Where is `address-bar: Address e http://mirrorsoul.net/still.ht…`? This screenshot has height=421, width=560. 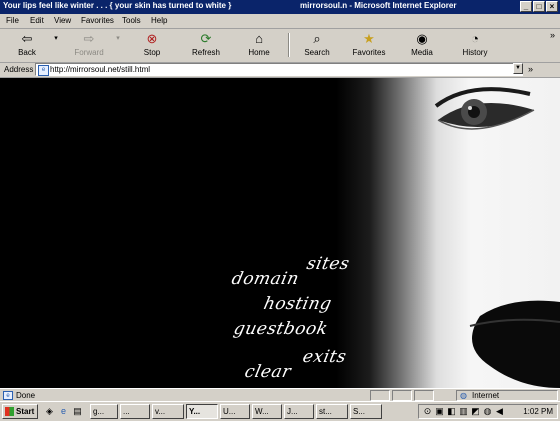
address-bar: Address e http://mirrorsoul.net/still.ht… is located at coordinates (280, 70).